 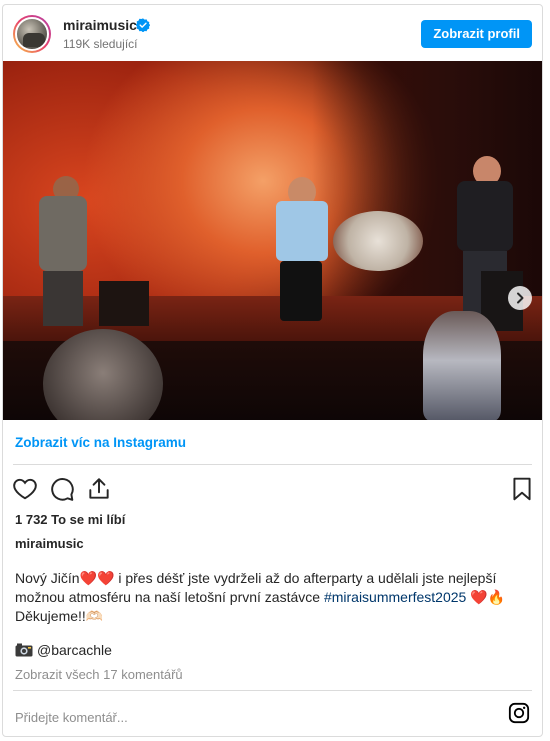 What do you see at coordinates (100, 44) in the screenshot?
I see `follower-count: 119K sledující` at bounding box center [100, 44].